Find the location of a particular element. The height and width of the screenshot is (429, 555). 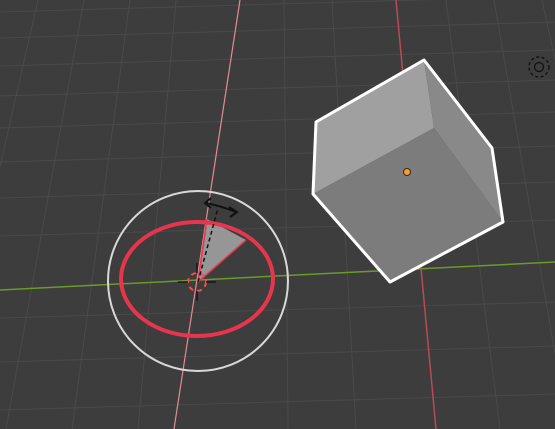

drag-arrowhead-right is located at coordinates (233, 212).